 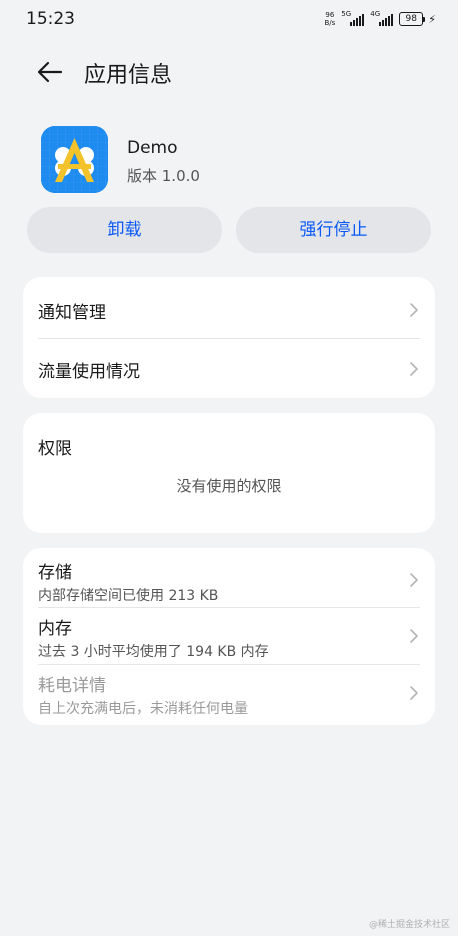 What do you see at coordinates (346, 14) in the screenshot?
I see `sim1-network-tag: 5G` at bounding box center [346, 14].